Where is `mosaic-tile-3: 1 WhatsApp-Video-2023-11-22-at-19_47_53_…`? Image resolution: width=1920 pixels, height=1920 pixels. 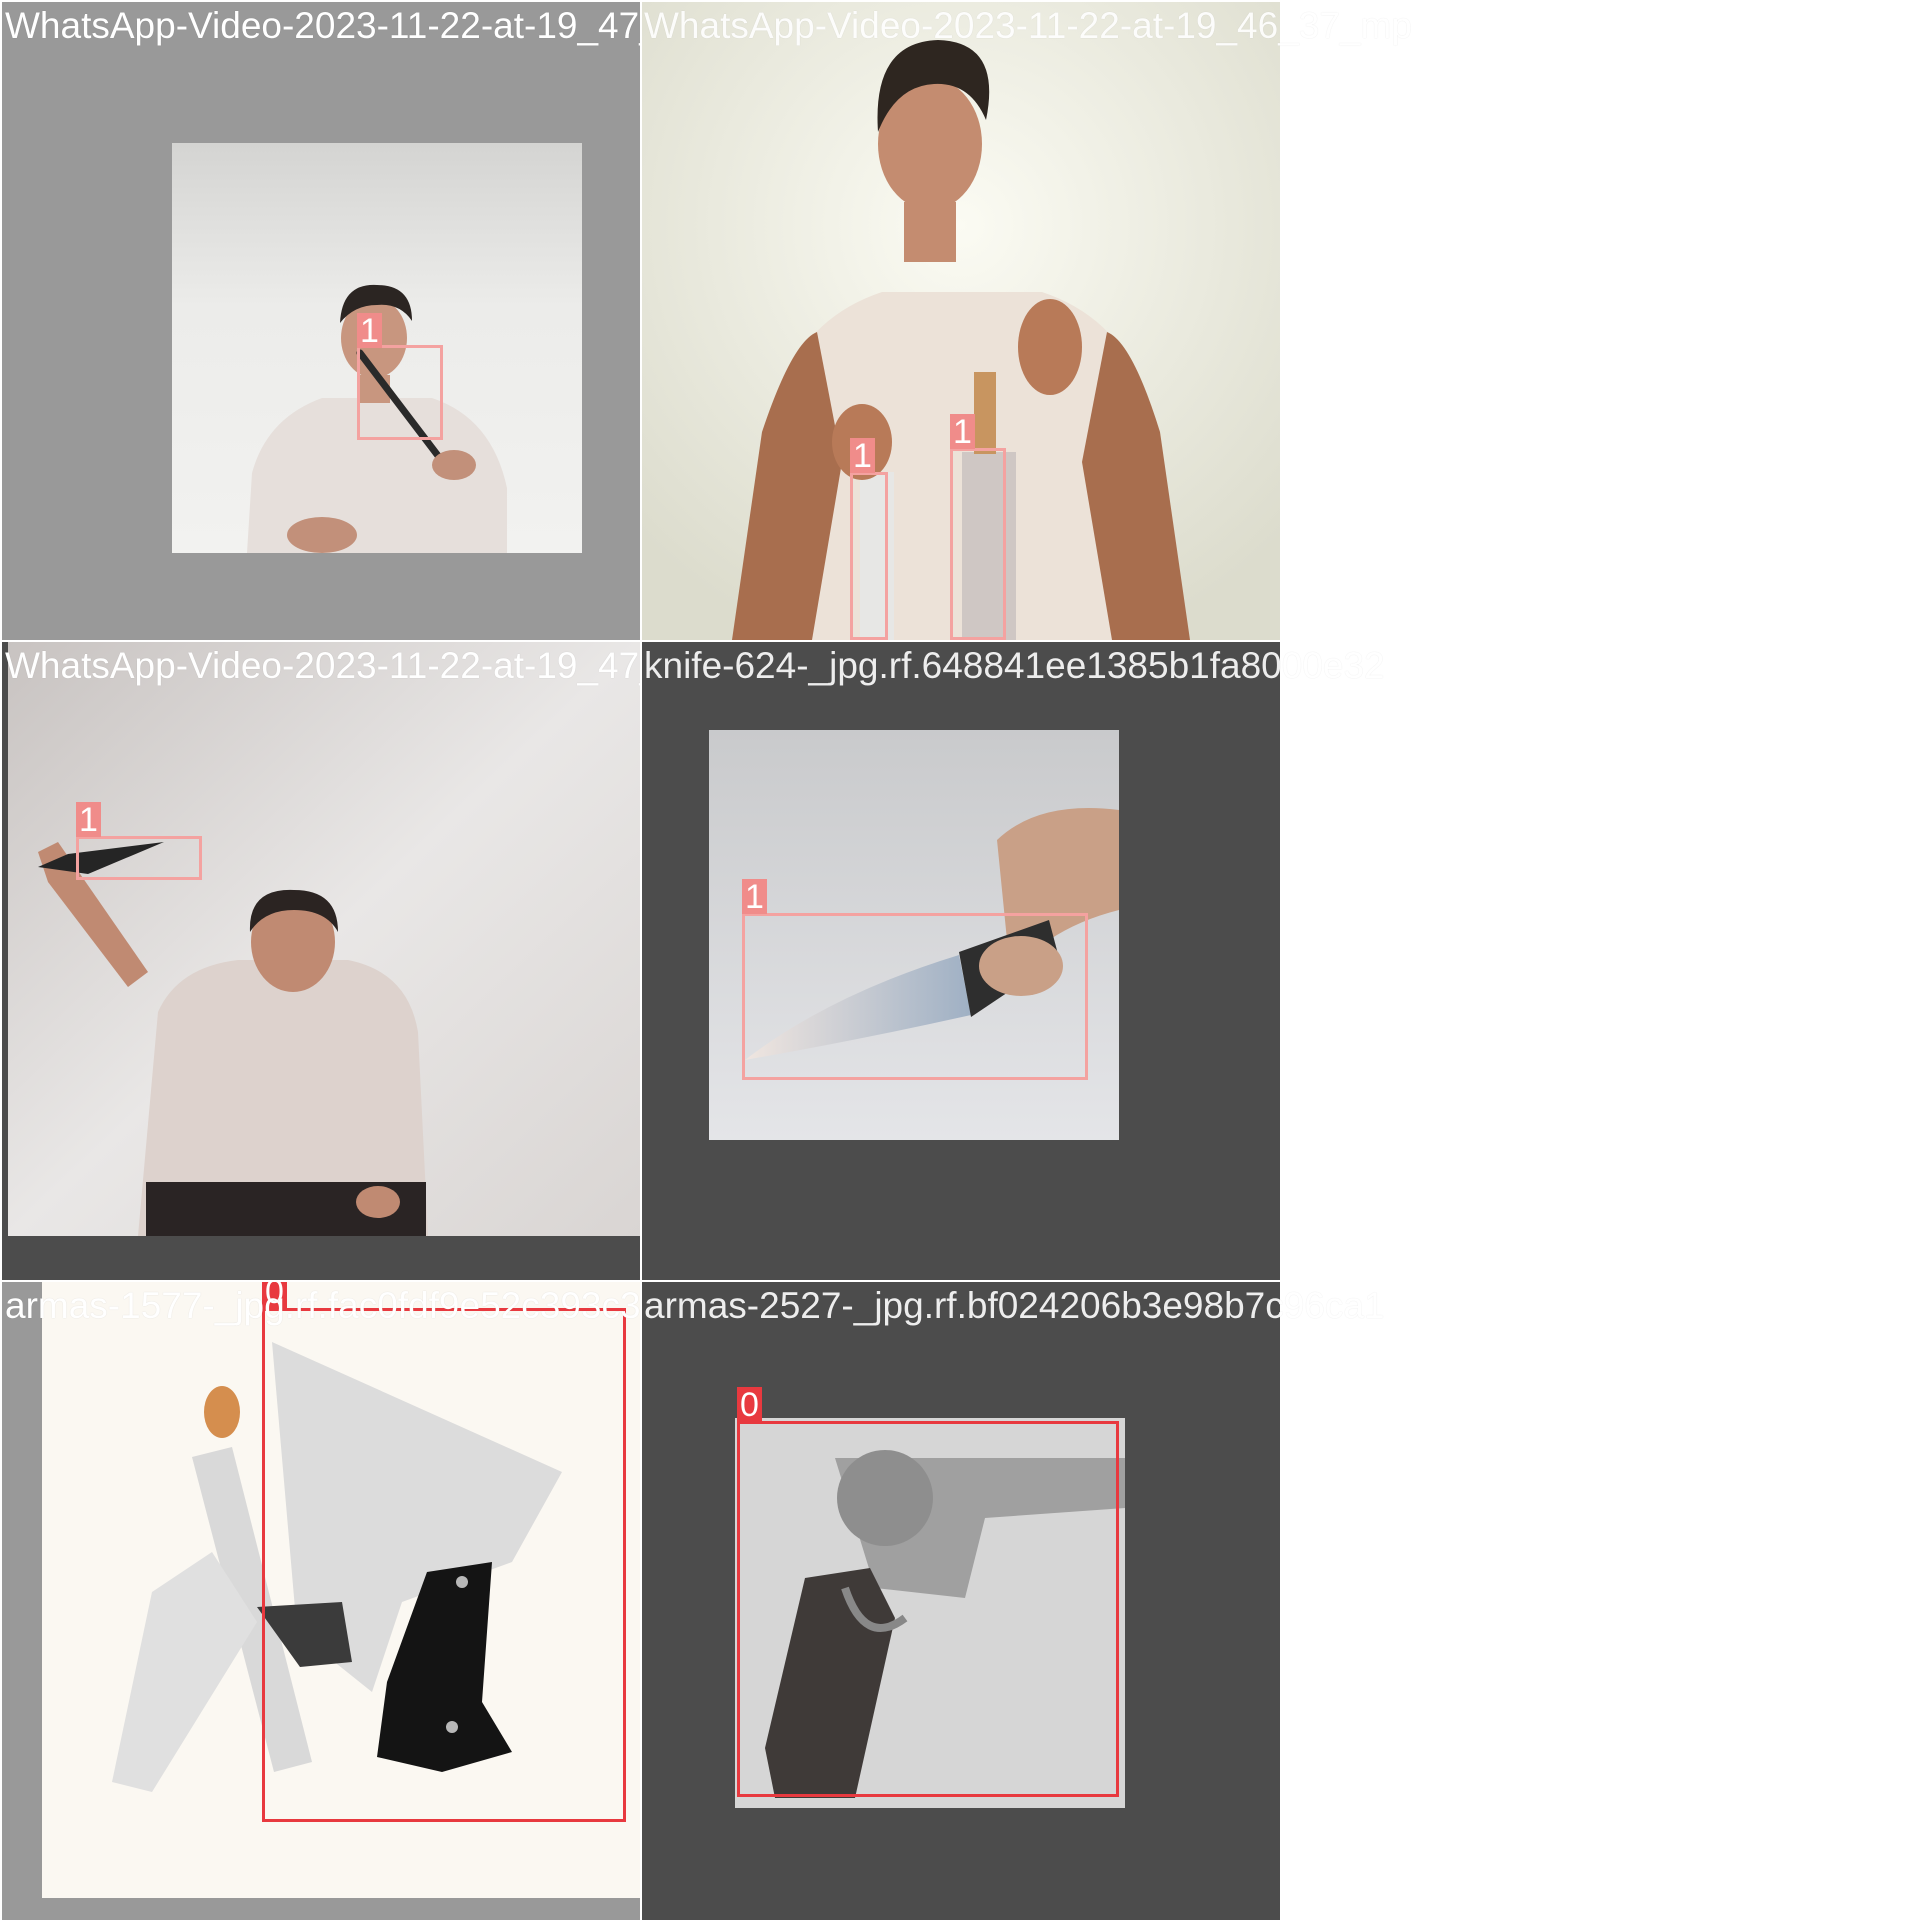 mosaic-tile-3: 1 WhatsApp-Video-2023-11-22-at-19_47_53_… is located at coordinates (321, 961).